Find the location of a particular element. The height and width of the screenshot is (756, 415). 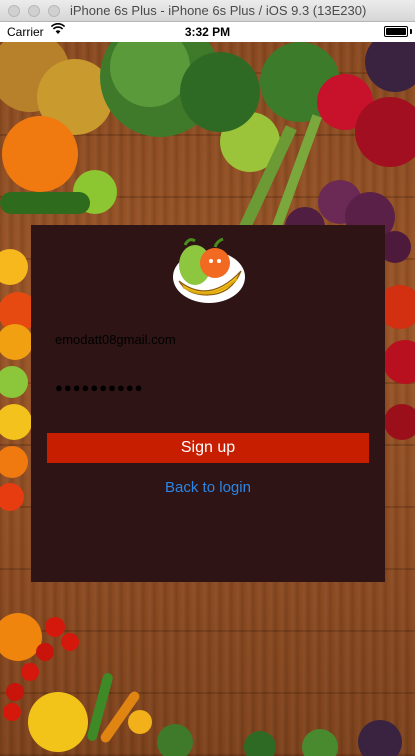

battery-icon is located at coordinates (396, 31).